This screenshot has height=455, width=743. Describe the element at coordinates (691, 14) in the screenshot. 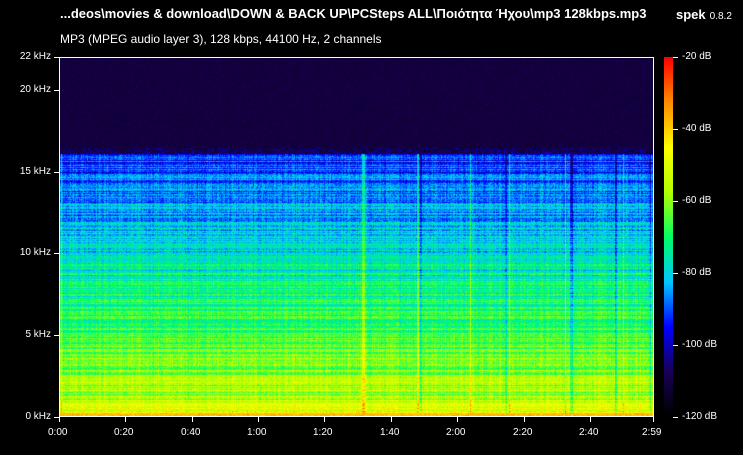

I see `app-name: spek` at that location.